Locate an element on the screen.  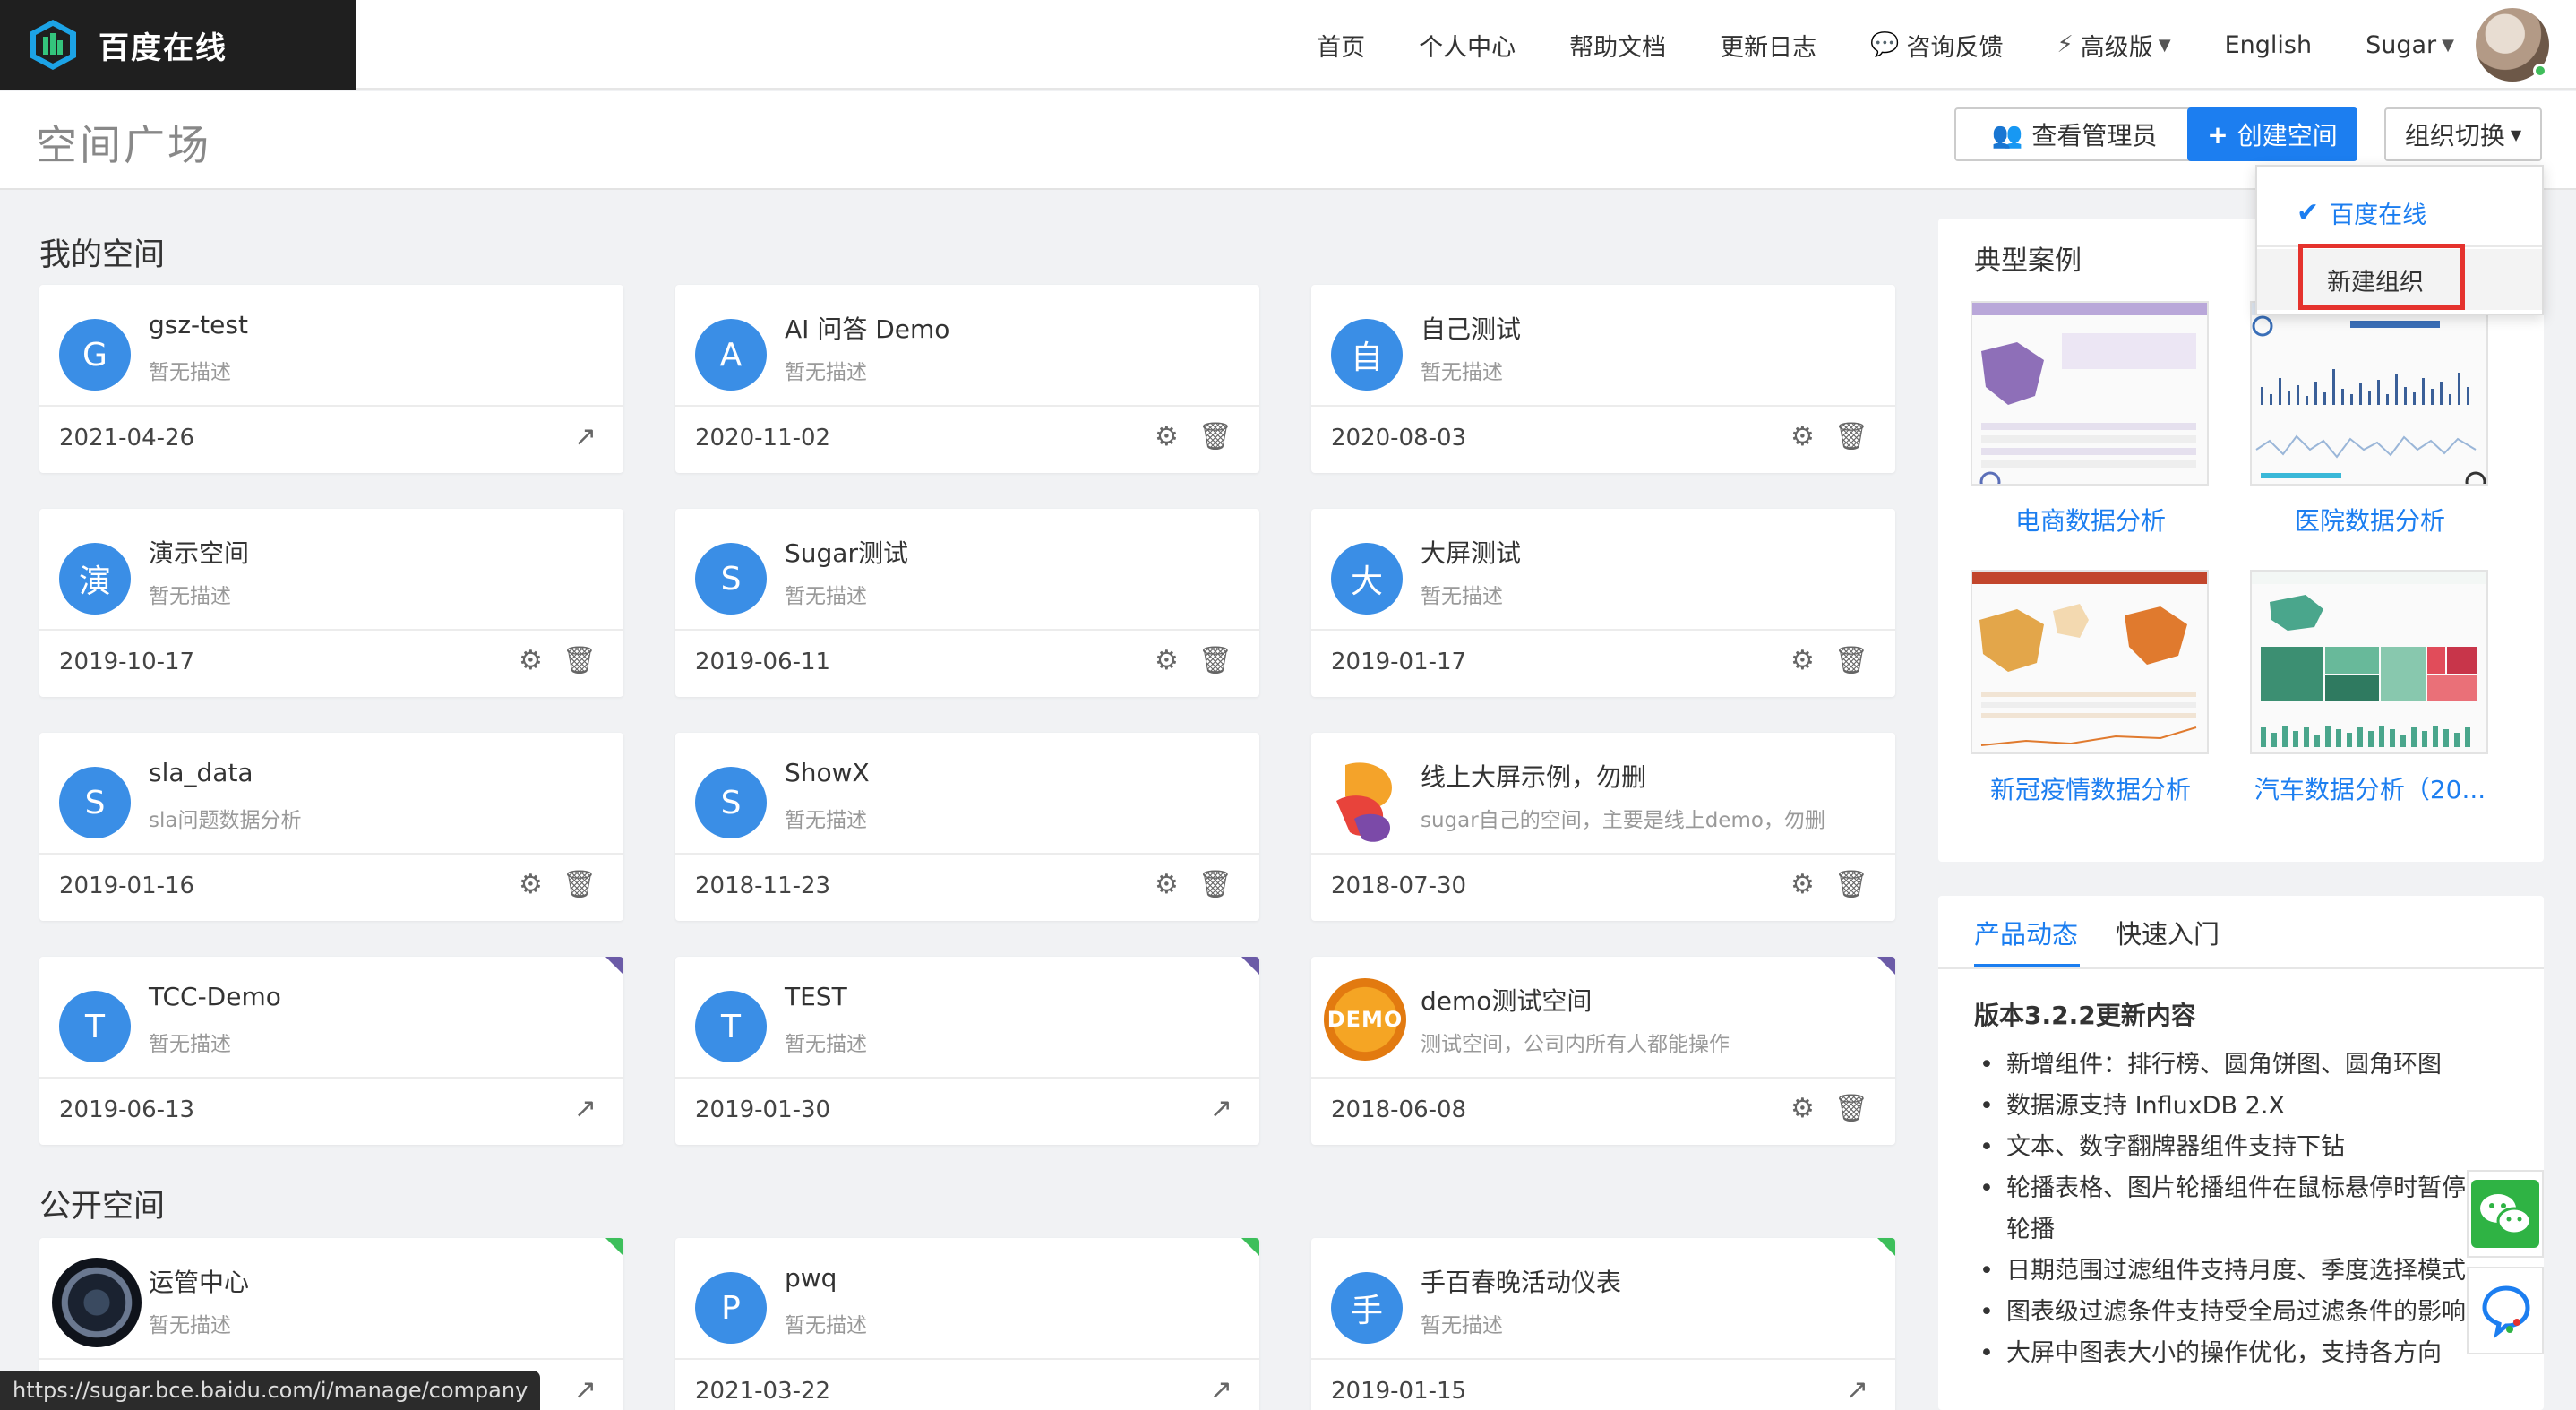
wechat-icon is located at coordinates (2505, 1214).